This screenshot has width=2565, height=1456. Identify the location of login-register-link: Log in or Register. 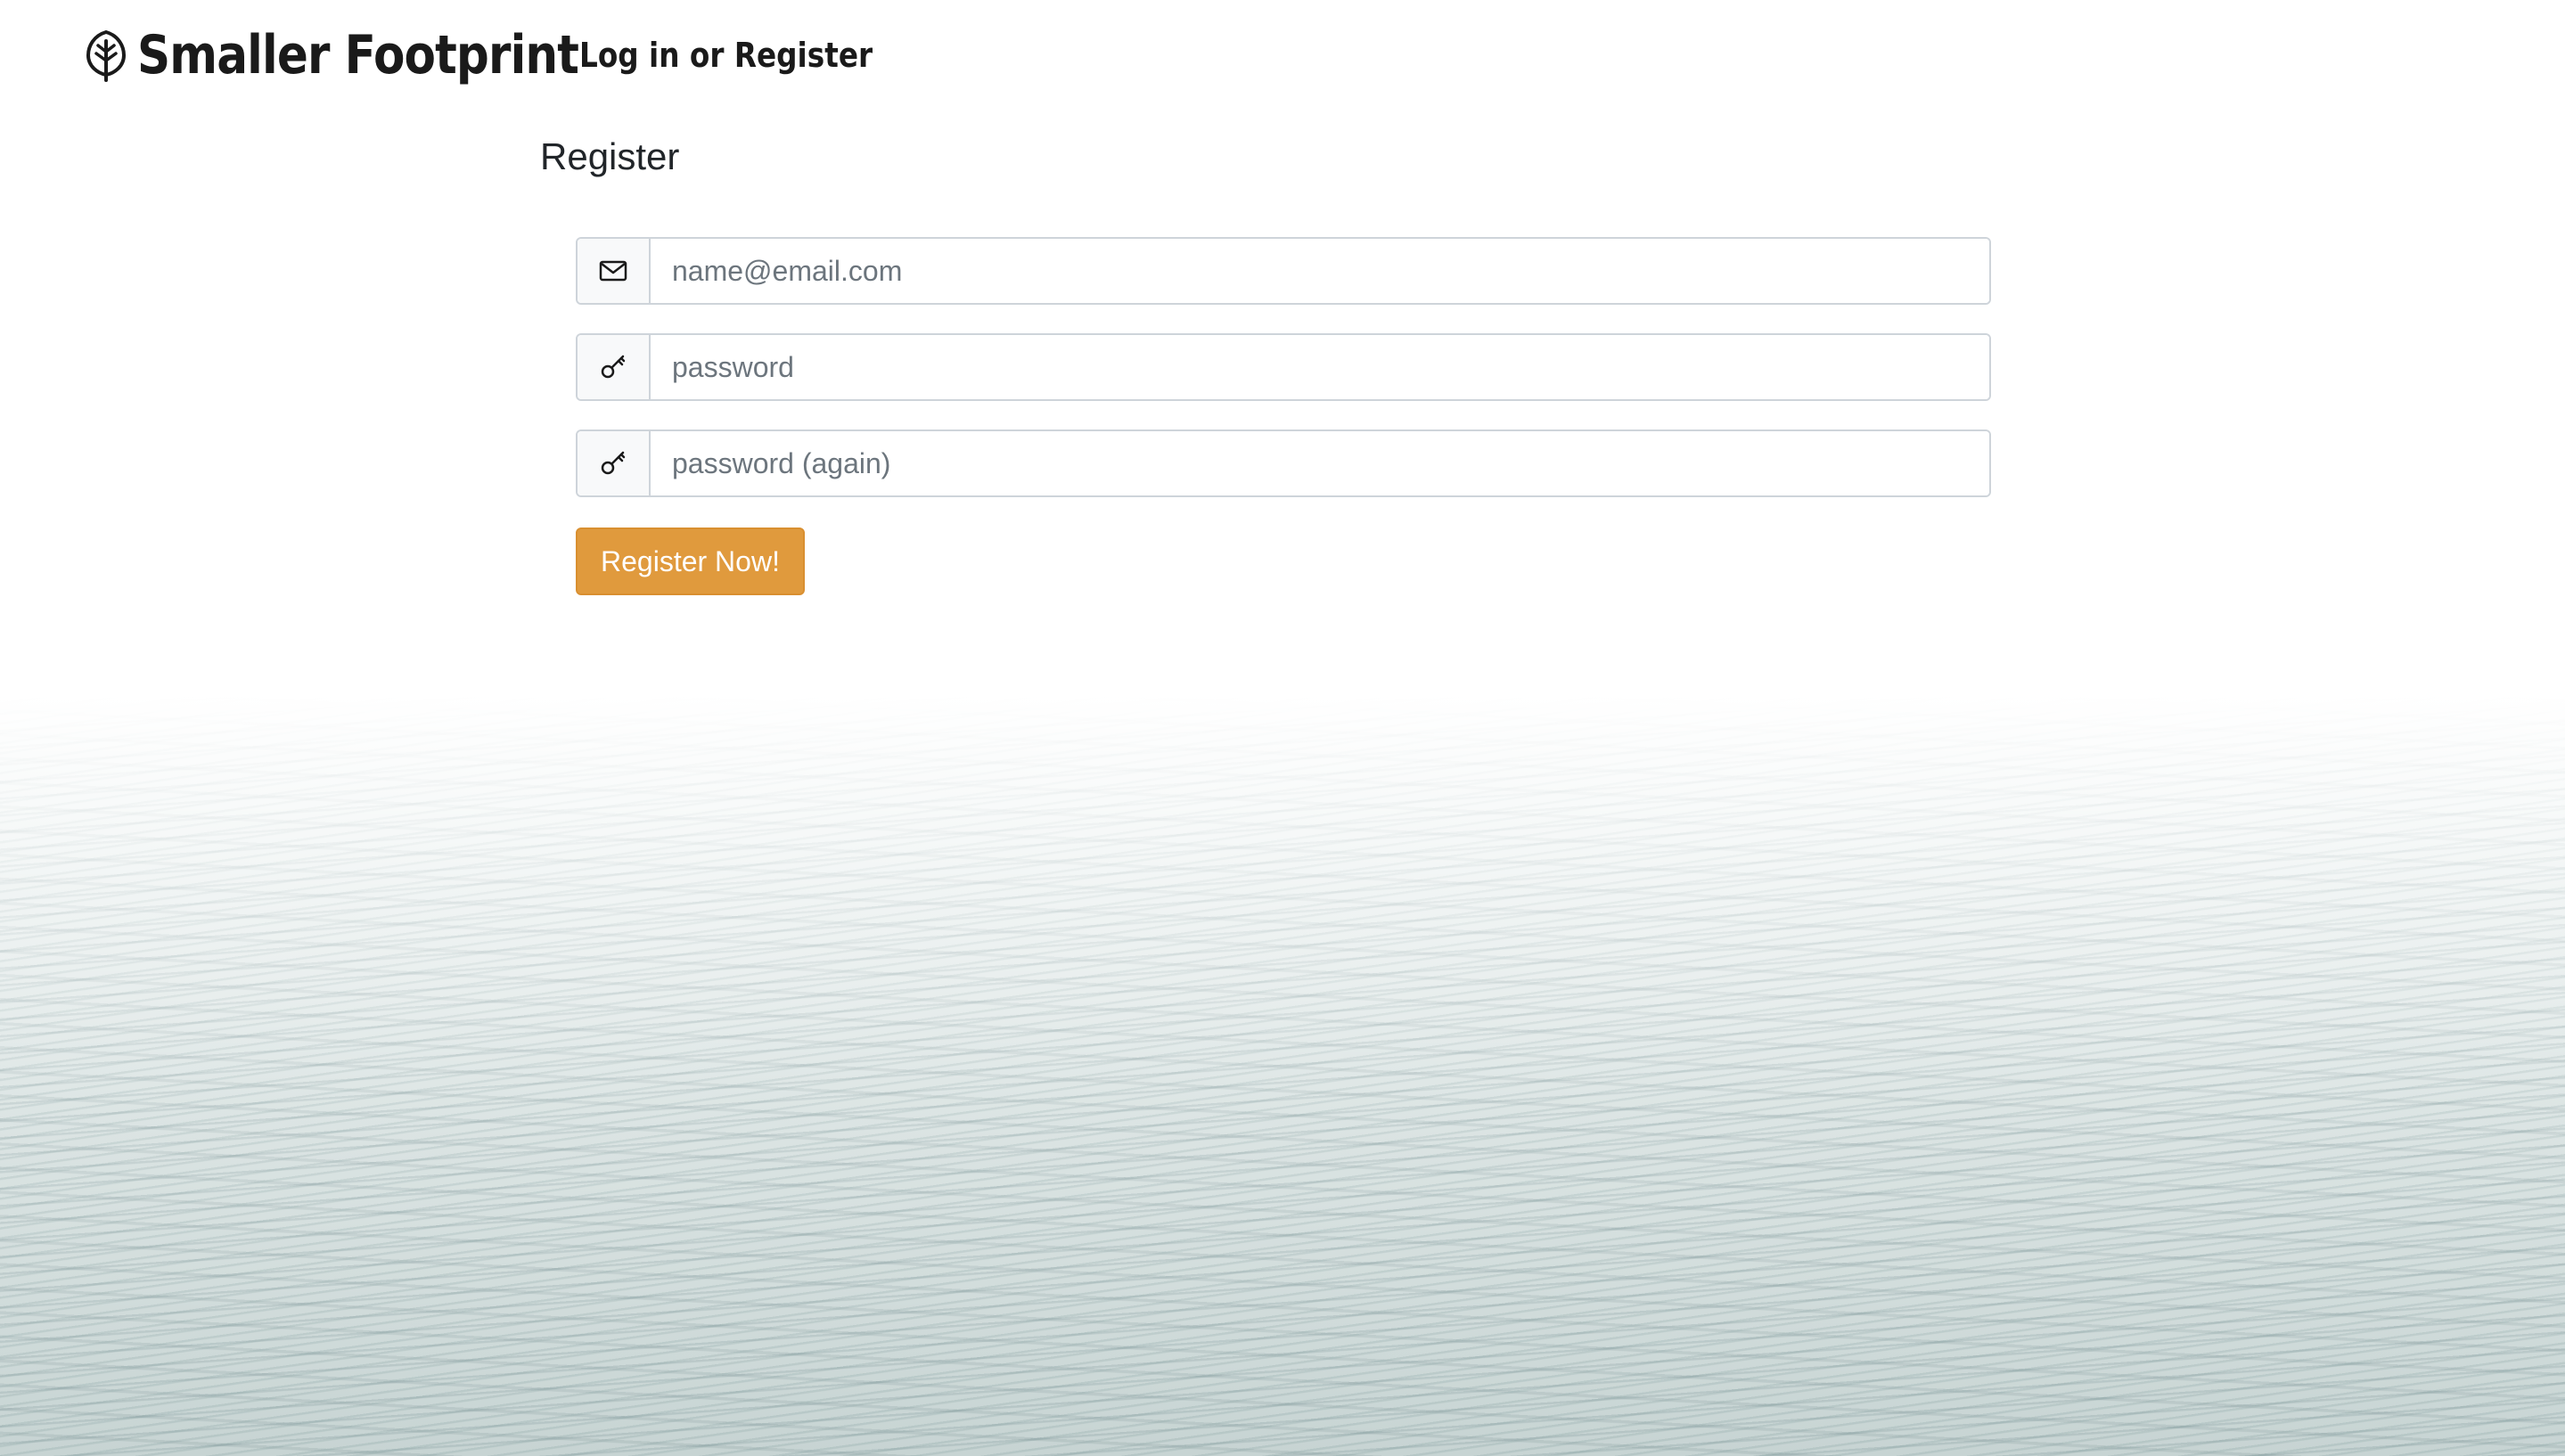
(726, 55).